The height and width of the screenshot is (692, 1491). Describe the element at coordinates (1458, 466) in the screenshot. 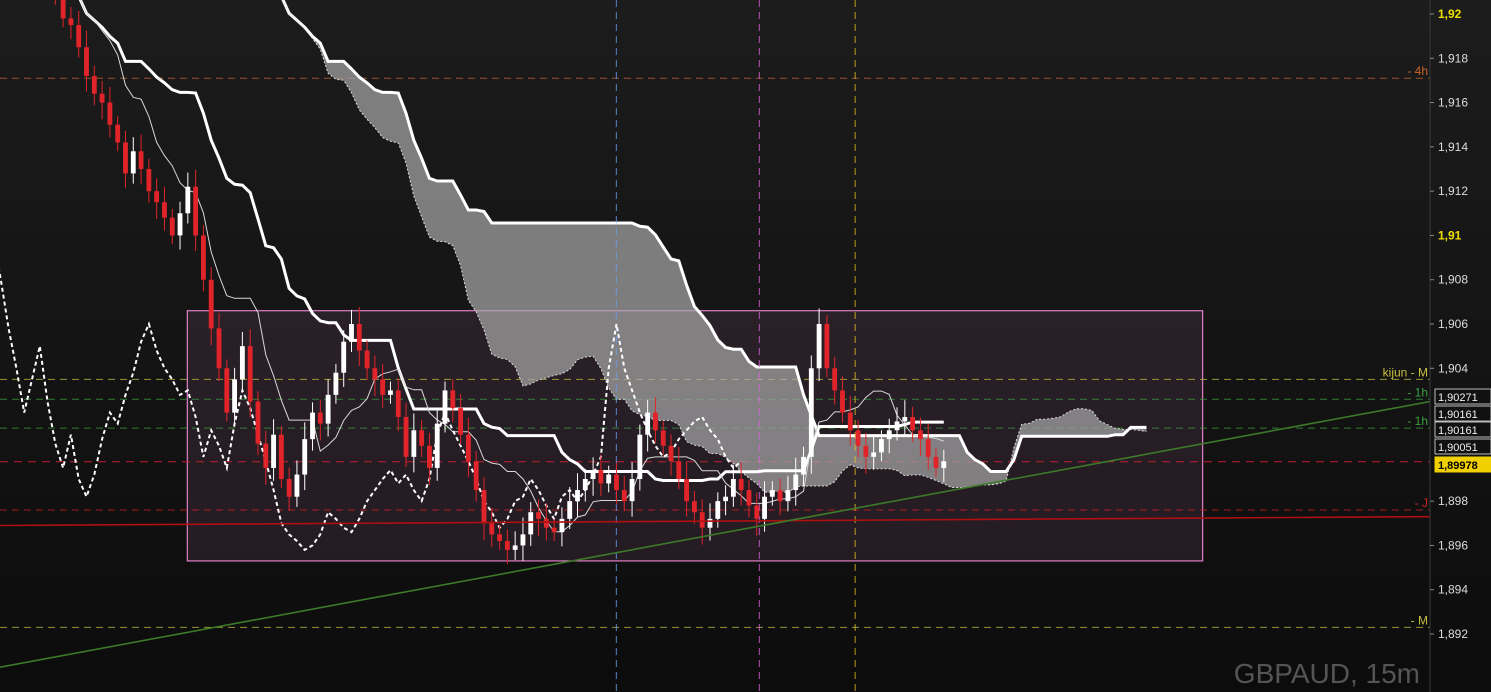

I see `price-tag-text: 1,89978` at that location.